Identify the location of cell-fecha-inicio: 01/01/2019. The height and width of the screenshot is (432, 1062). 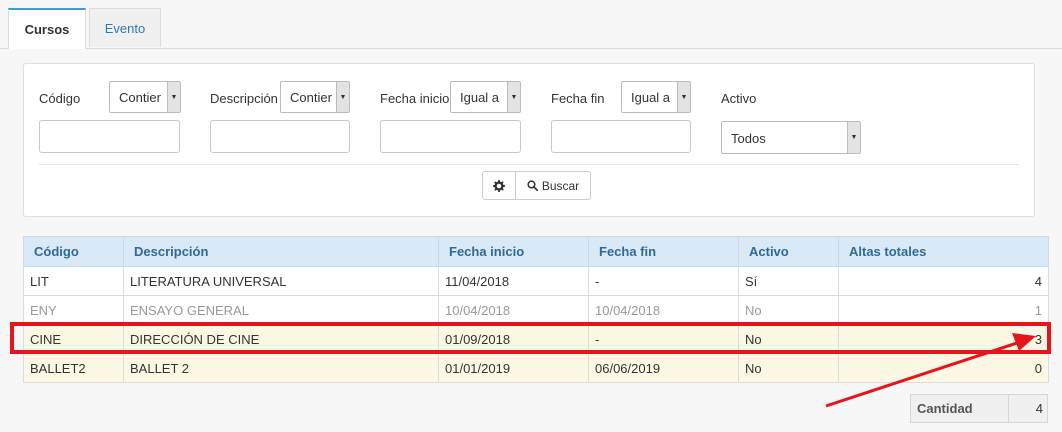
(513, 368).